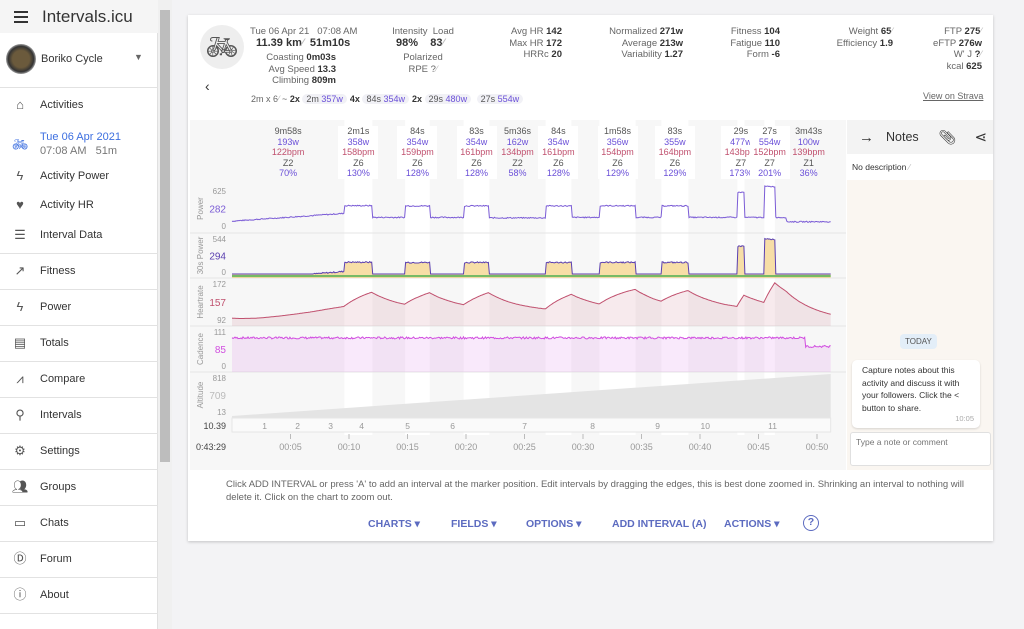  What do you see at coordinates (448, 99) in the screenshot?
I see `interval-group-pill: 29s 480w` at bounding box center [448, 99].